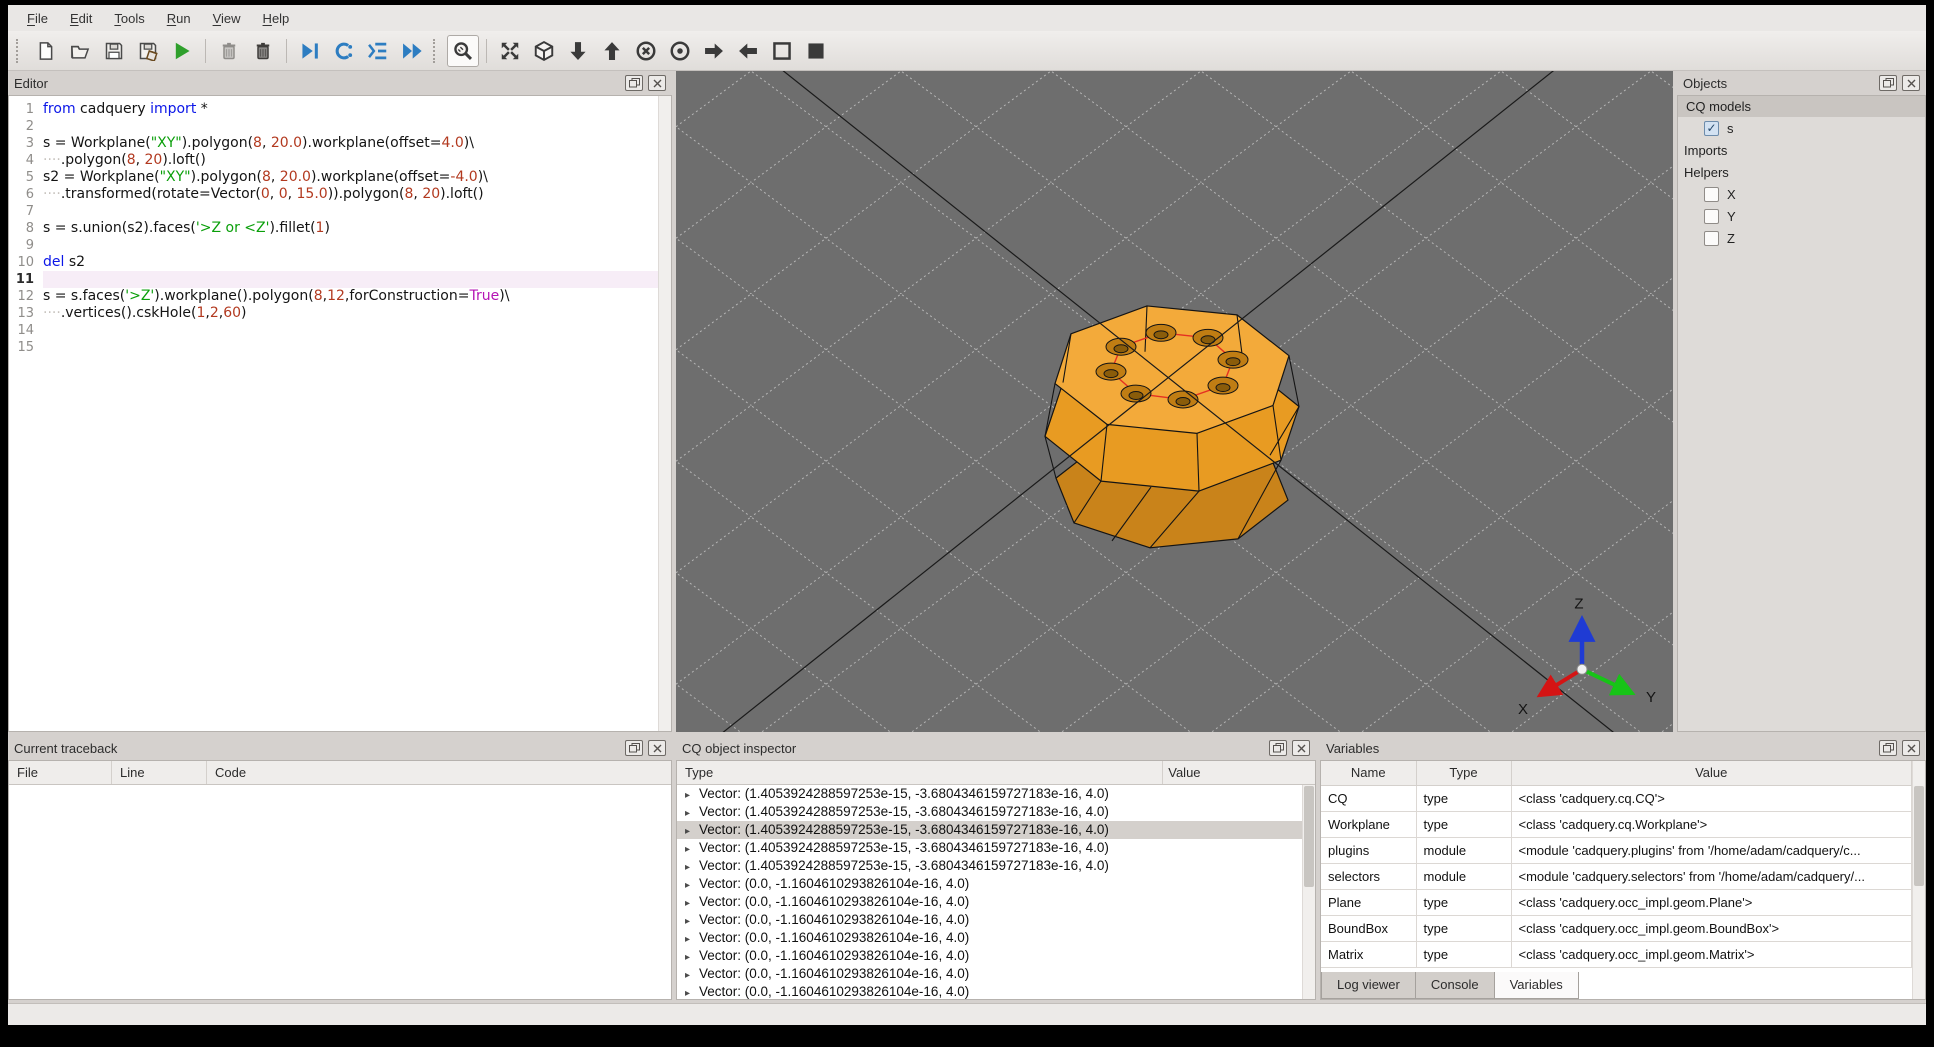 This screenshot has height=1047, width=1934. I want to click on delete-button, so click(263, 51).